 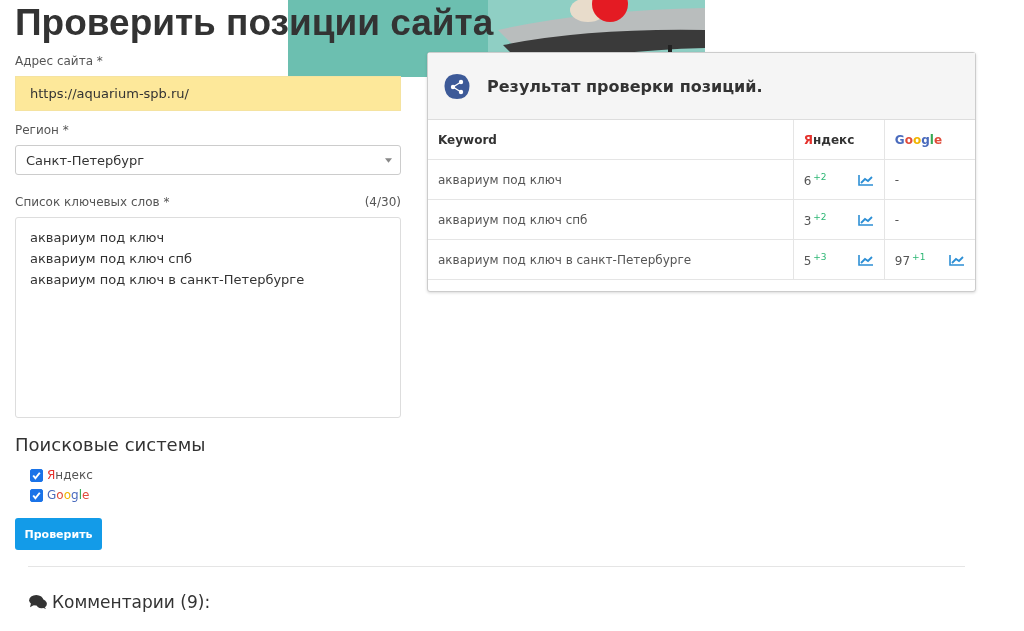 What do you see at coordinates (131, 602) in the screenshot?
I see `comments-heading: Комментарии (9):` at bounding box center [131, 602].